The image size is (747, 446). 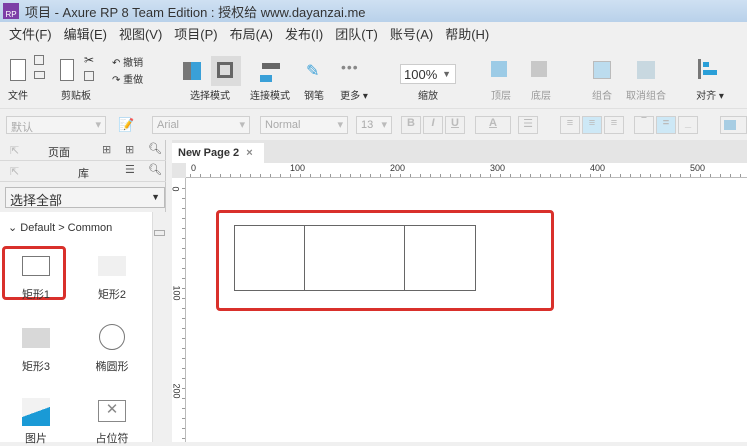 I want to click on valign-middle-icon: =, so click(x=666, y=125).